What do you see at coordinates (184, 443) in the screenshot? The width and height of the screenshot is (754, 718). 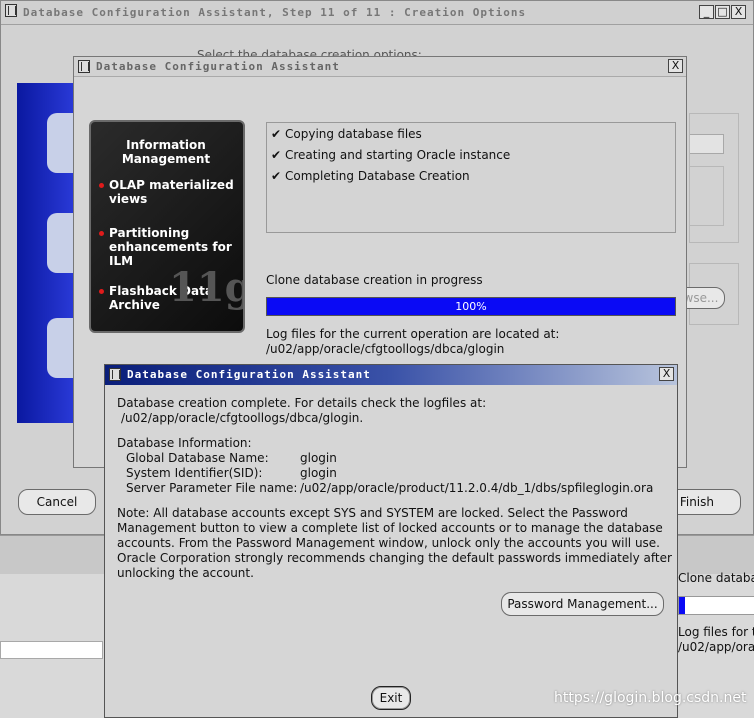 I see `db-info-heading: Database Information:` at bounding box center [184, 443].